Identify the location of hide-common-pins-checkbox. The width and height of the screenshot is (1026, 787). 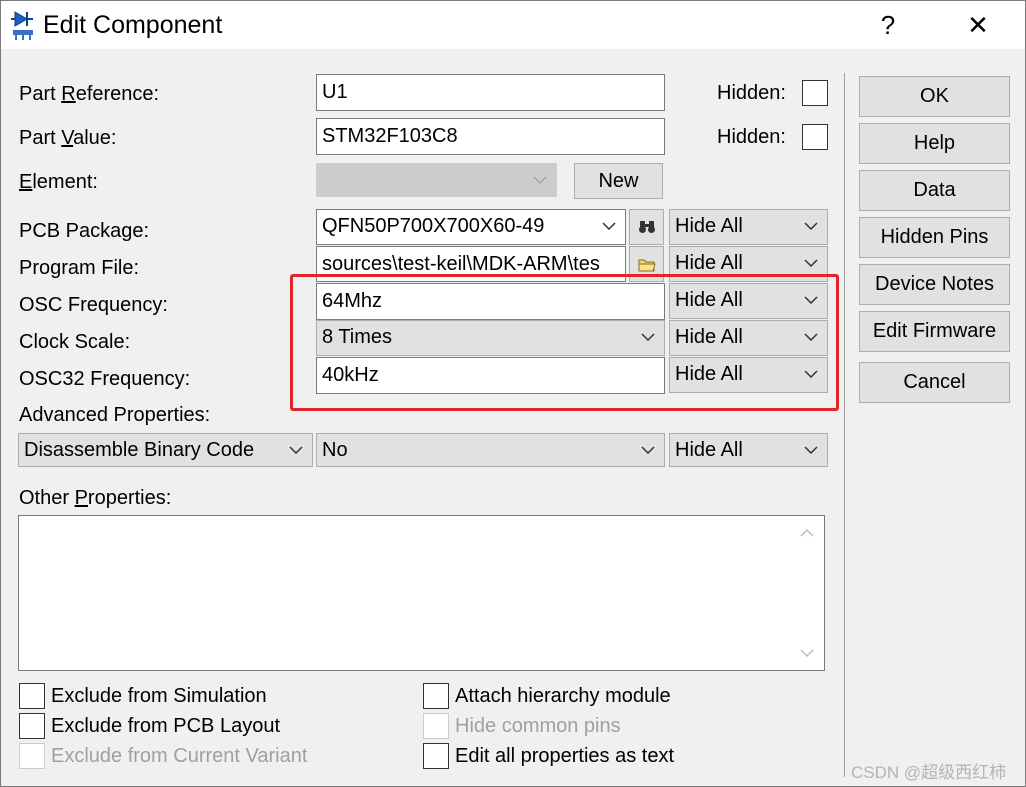
(436, 726).